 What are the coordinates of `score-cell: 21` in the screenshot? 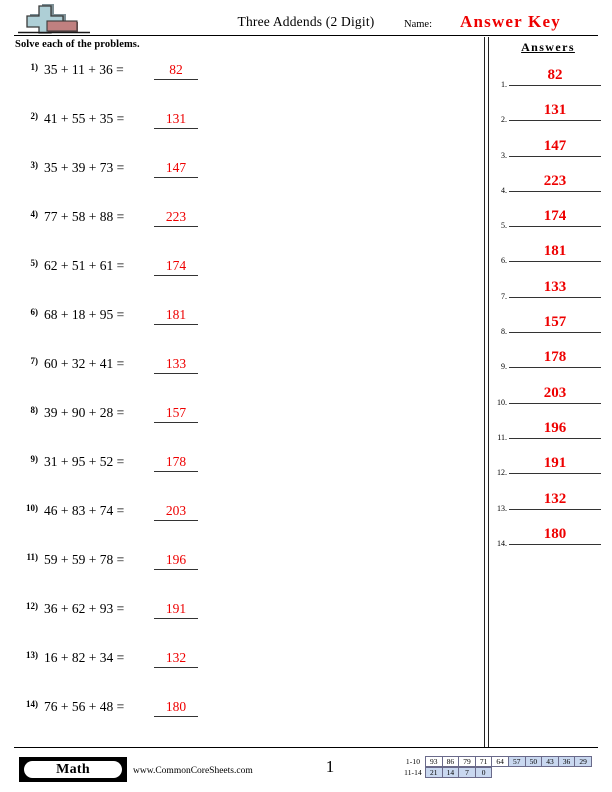 It's located at (434, 772).